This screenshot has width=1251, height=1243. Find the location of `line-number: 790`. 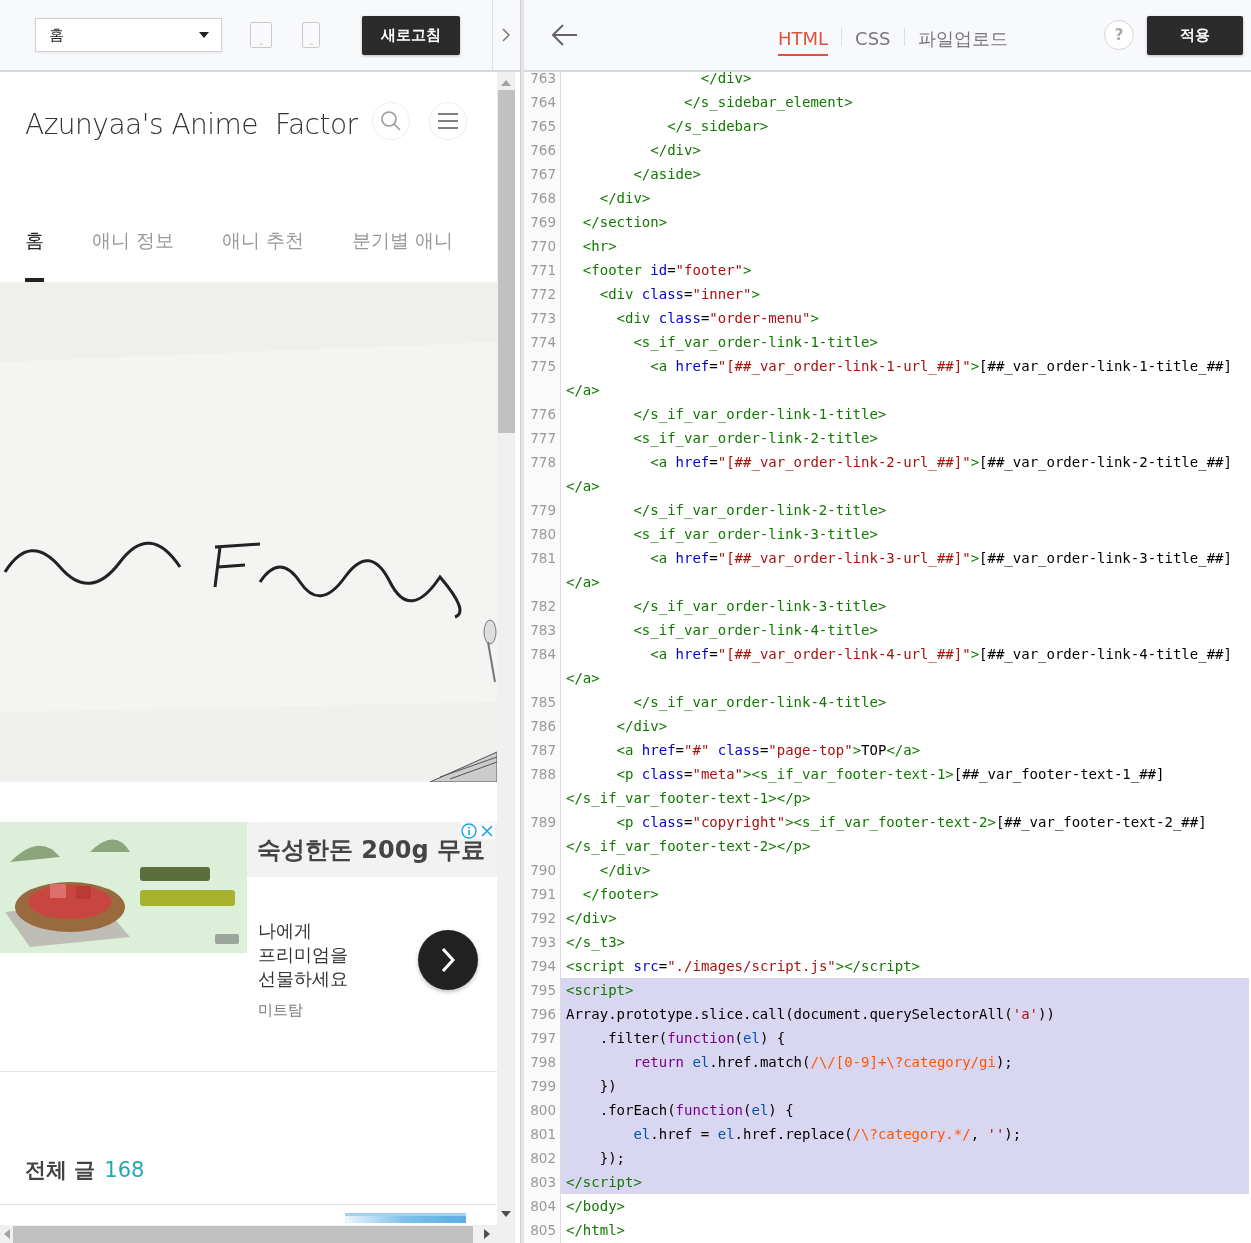

line-number: 790 is located at coordinates (543, 870).